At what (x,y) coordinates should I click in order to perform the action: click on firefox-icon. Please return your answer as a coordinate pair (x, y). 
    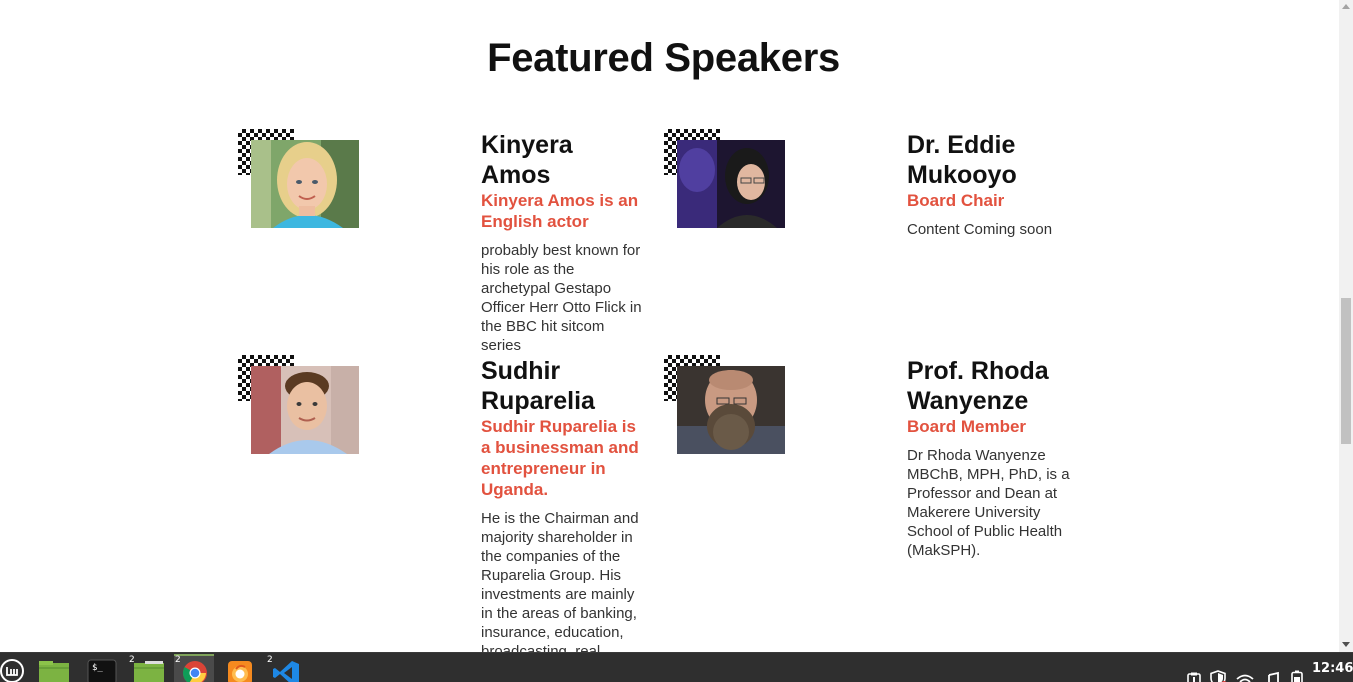
    Looking at the image, I should click on (240, 671).